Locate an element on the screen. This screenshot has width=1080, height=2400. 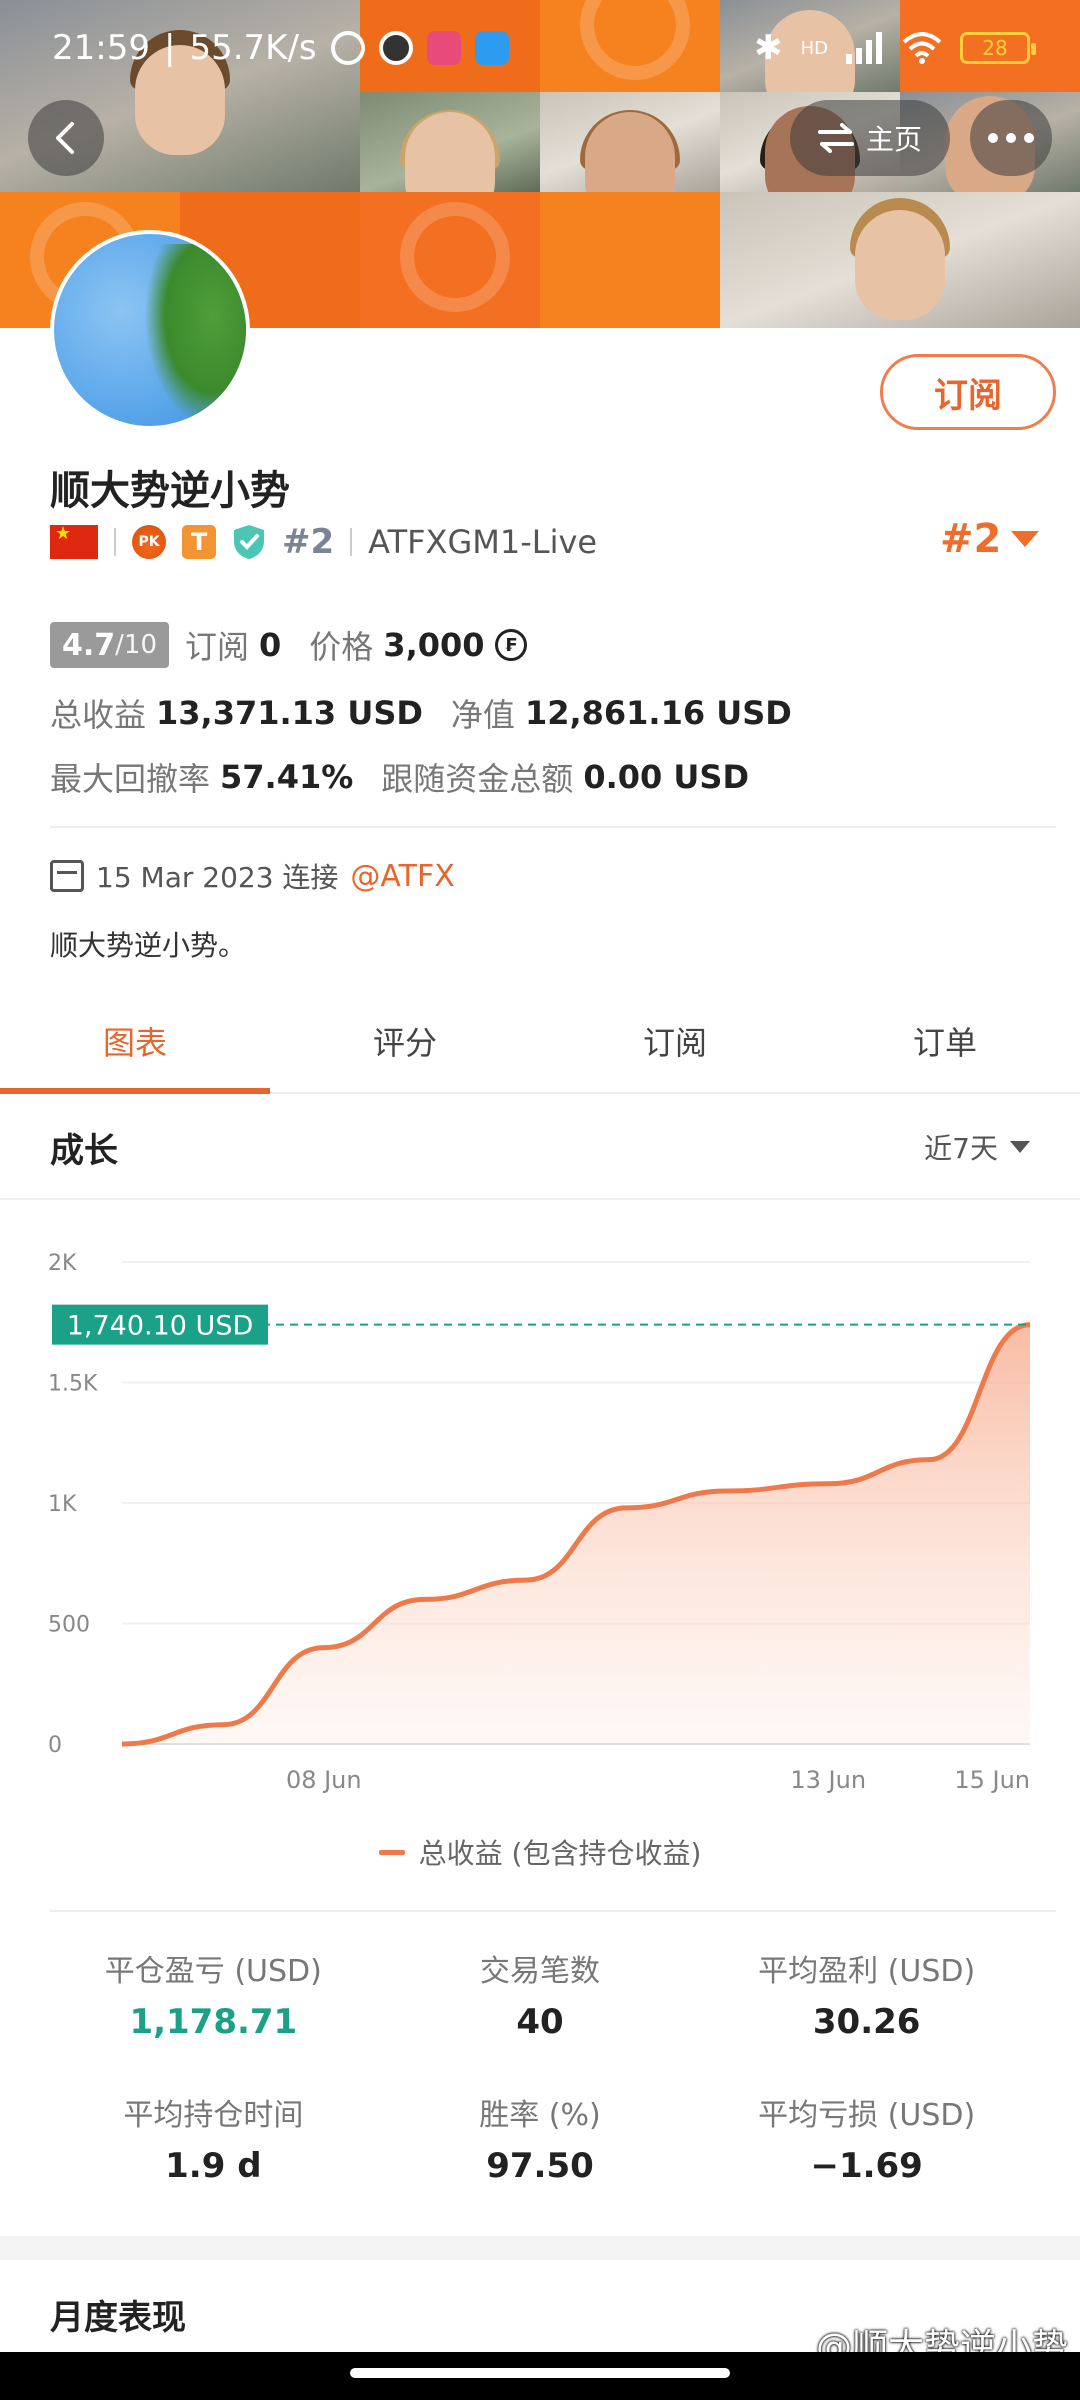
gesture-bar is located at coordinates (540, 2376).